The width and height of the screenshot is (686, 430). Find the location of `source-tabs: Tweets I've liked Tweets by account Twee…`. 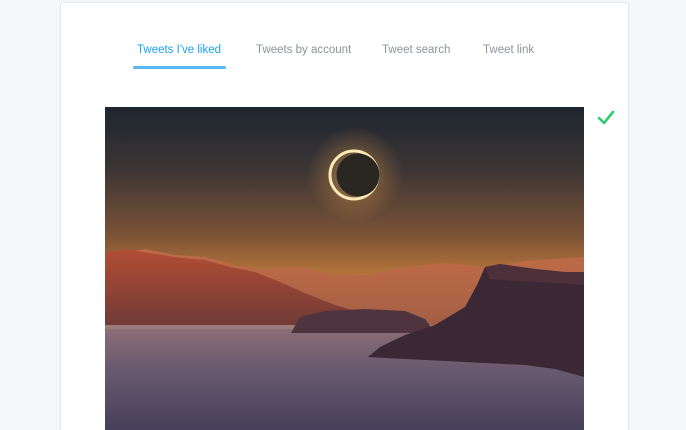

source-tabs: Tweets I've liked Tweets by account Twee… is located at coordinates (340, 55).